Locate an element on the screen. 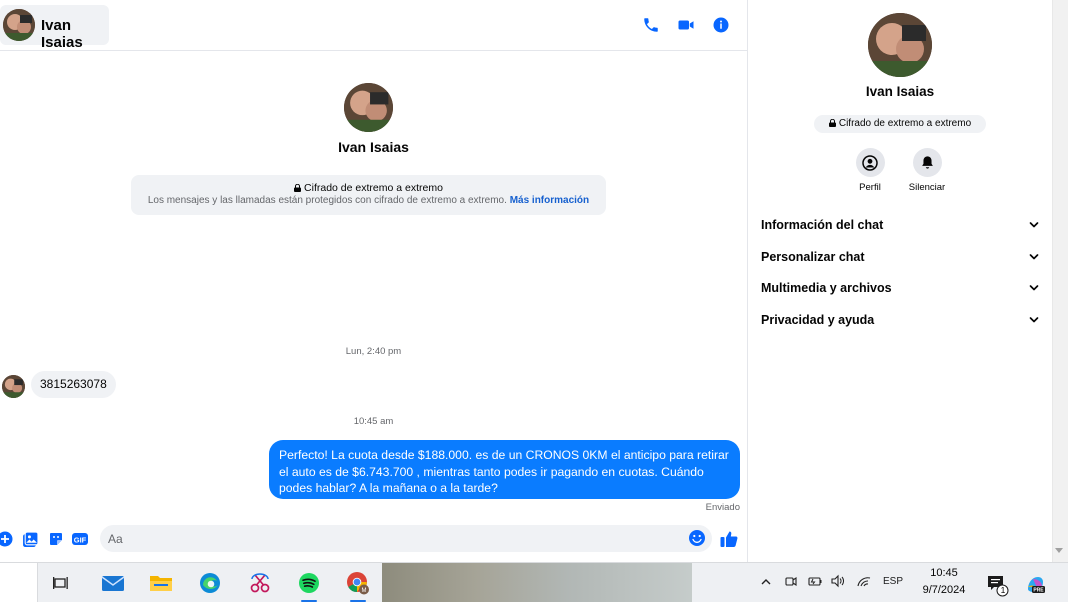 The image size is (1068, 602). plus-icon is located at coordinates (7, 539).